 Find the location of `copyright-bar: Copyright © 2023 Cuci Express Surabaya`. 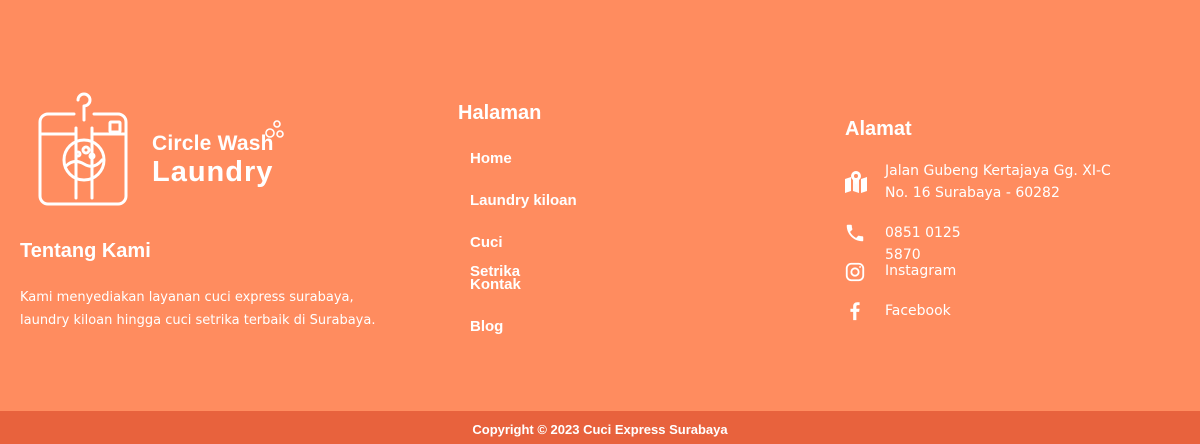

copyright-bar: Copyright © 2023 Cuci Express Surabaya is located at coordinates (600, 427).